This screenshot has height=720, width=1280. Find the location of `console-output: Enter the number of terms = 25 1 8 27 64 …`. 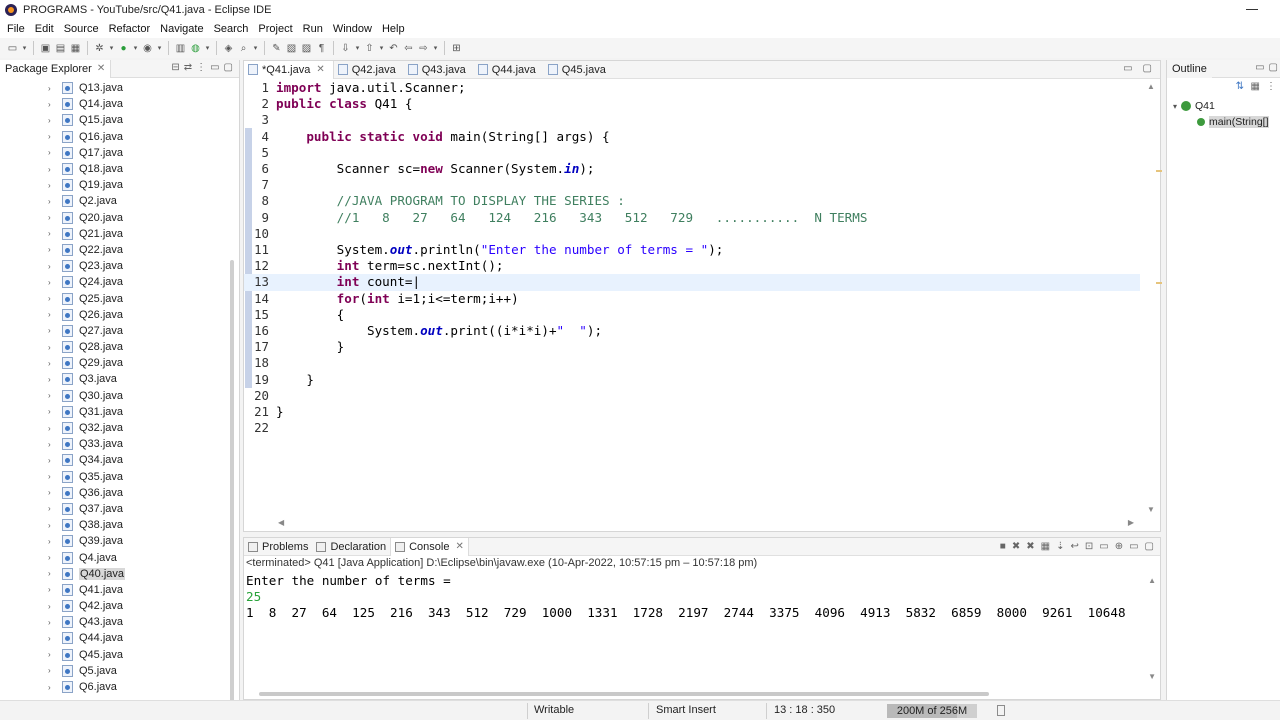

console-output: Enter the number of terms = 25 1 8 27 64 … is located at coordinates (696, 597).